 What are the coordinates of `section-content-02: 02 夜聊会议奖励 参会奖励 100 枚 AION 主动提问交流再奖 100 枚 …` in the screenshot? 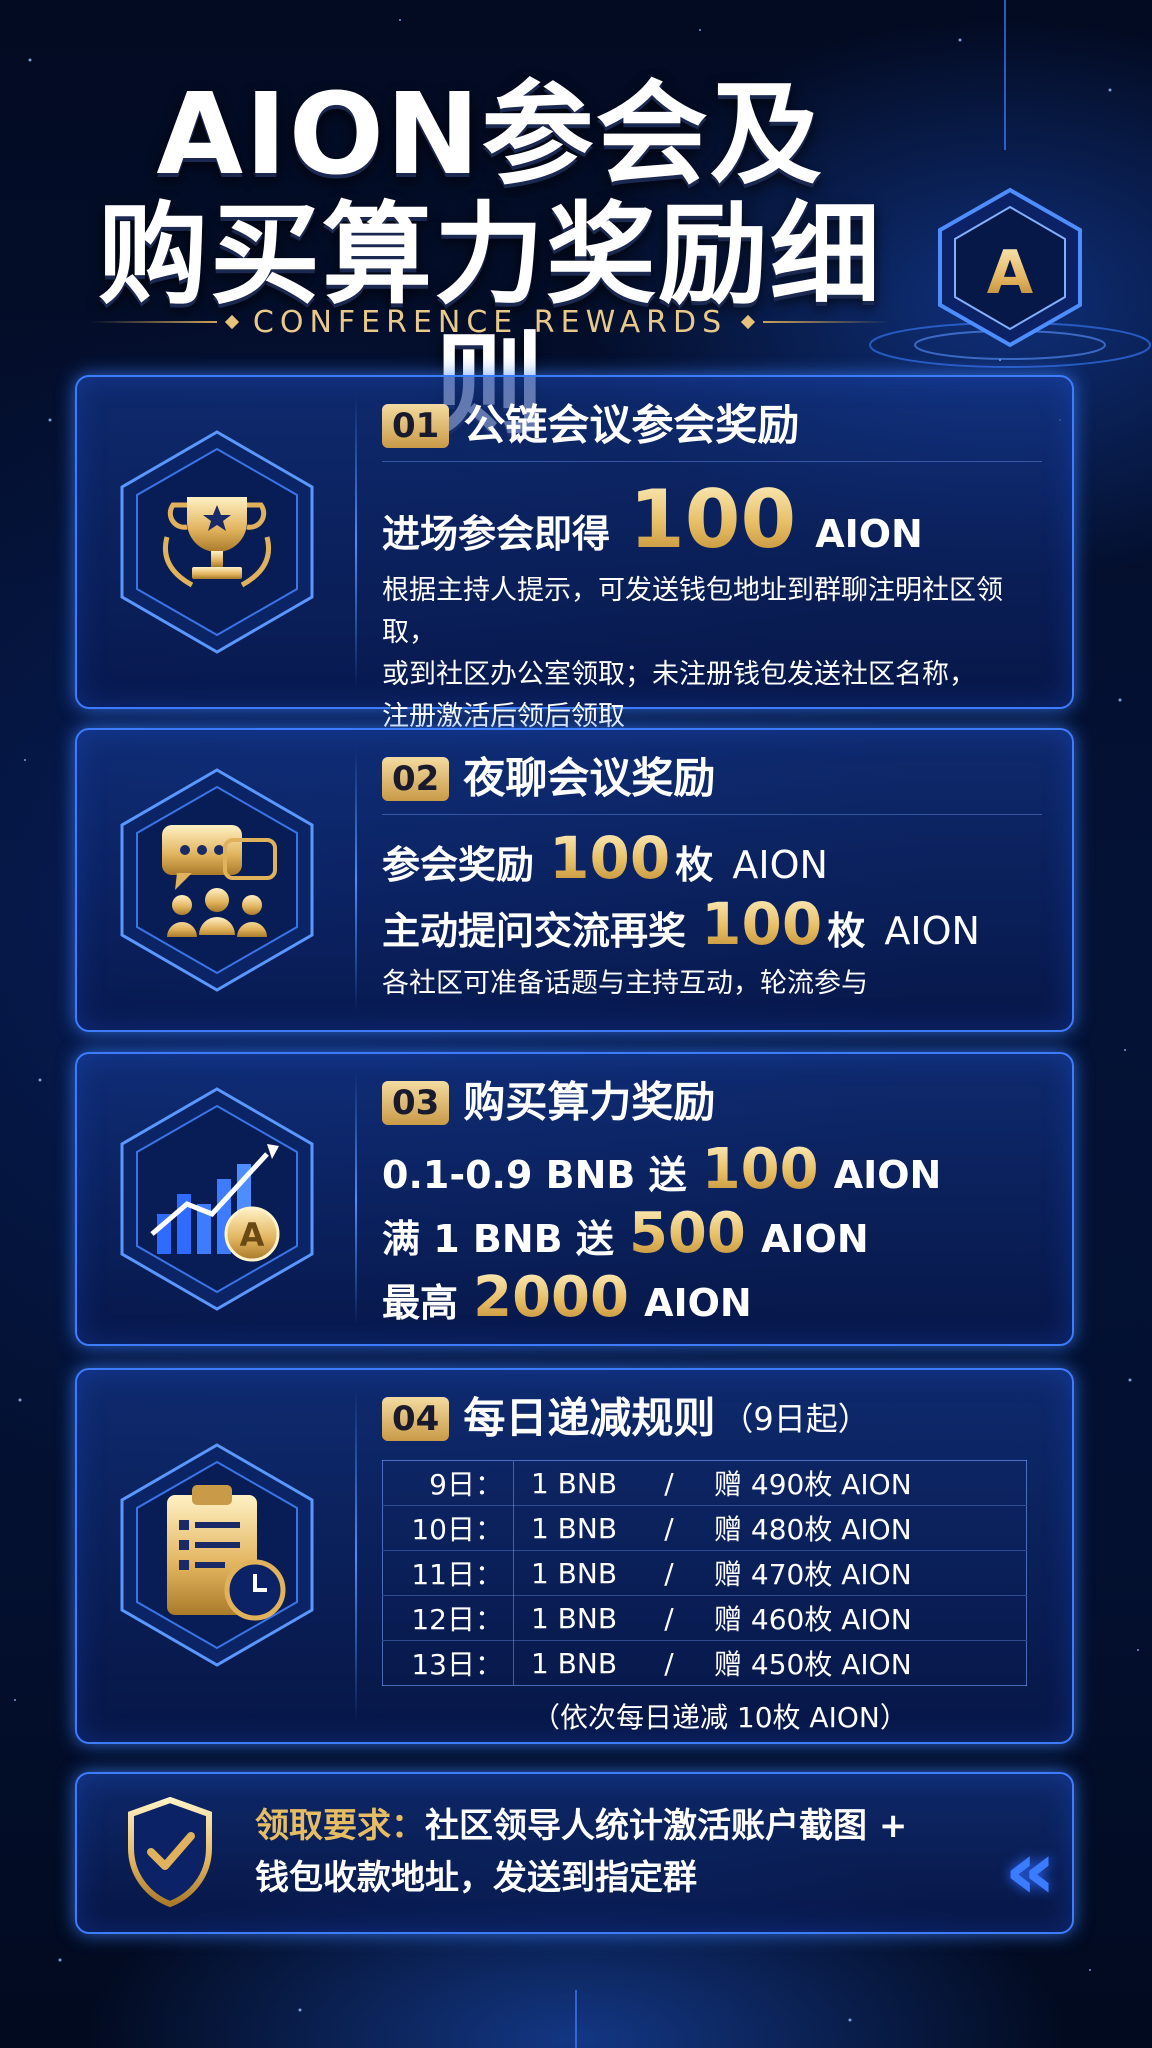 It's located at (712, 877).